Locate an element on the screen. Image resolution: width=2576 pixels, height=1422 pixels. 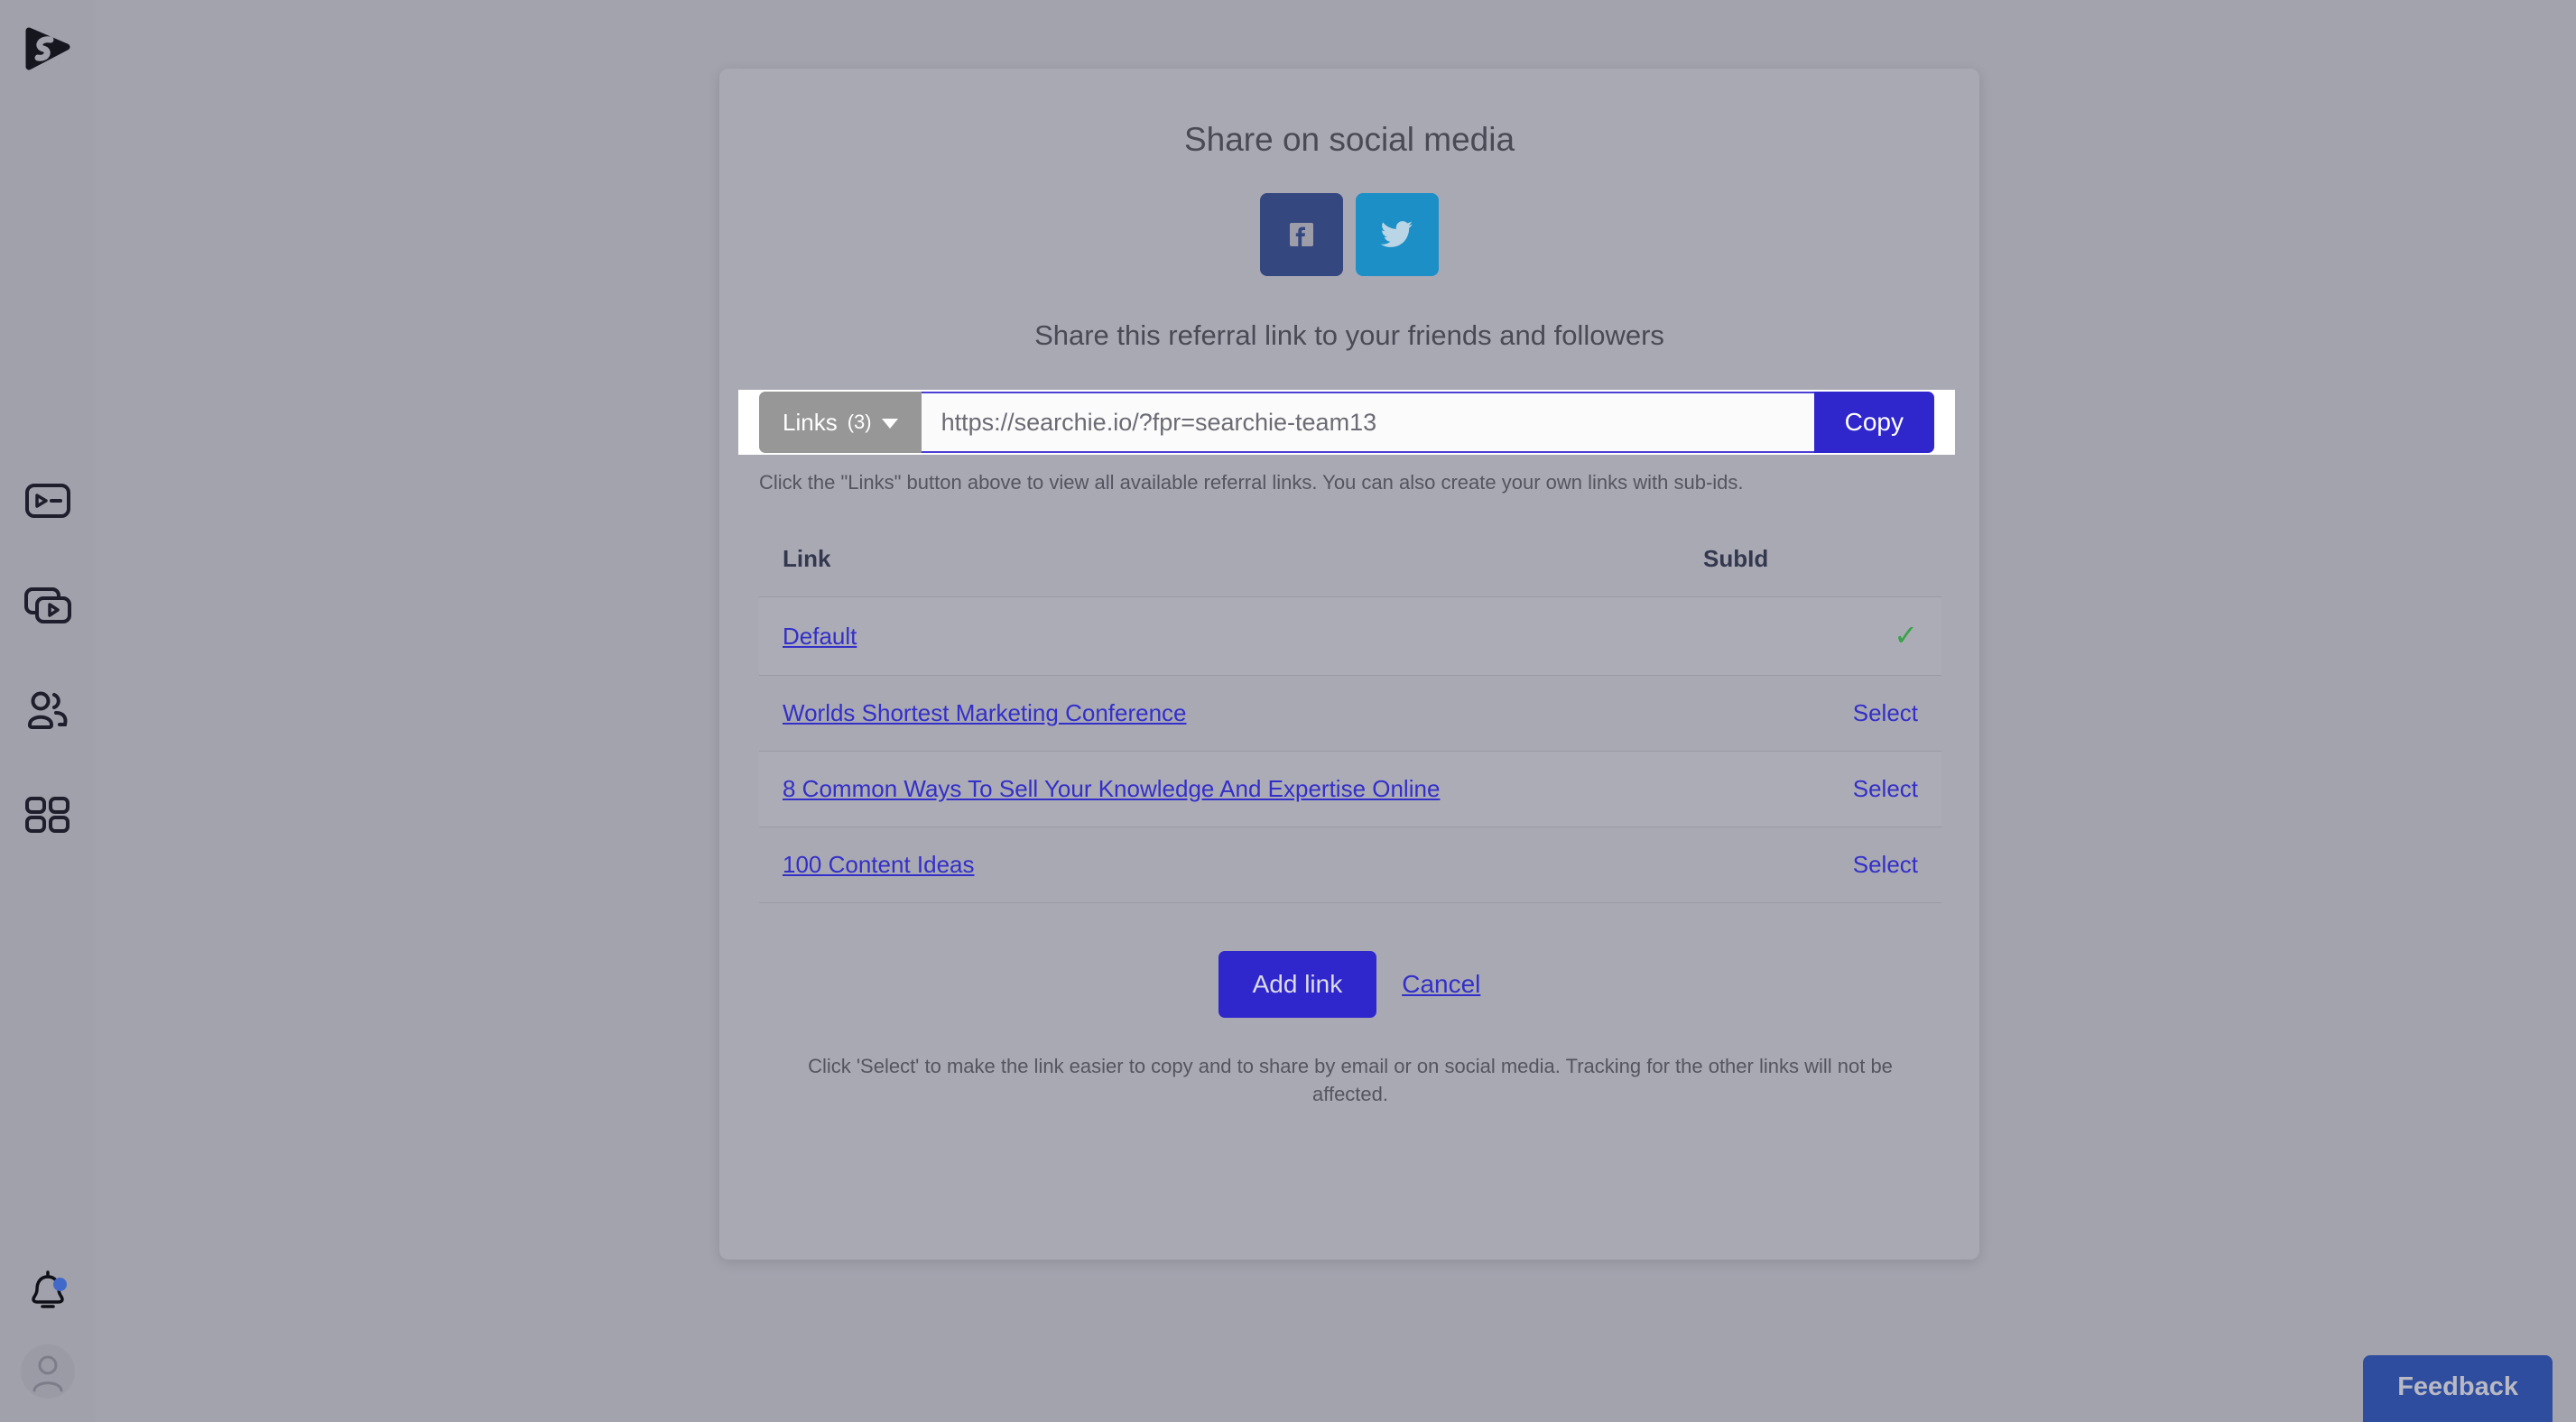
sidebar-item-media is located at coordinates (48, 501).